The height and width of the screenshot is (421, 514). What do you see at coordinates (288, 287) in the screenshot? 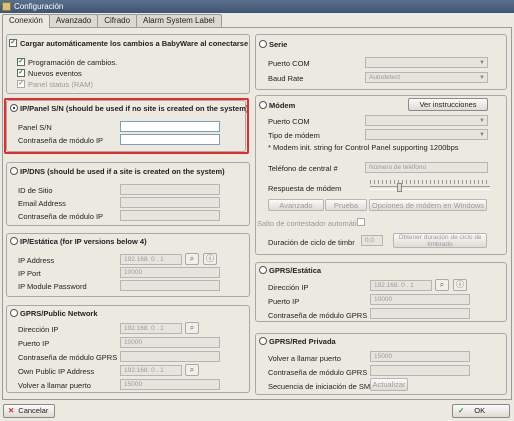
I see `gprs-static-ip-label: Dirección IP` at bounding box center [288, 287].